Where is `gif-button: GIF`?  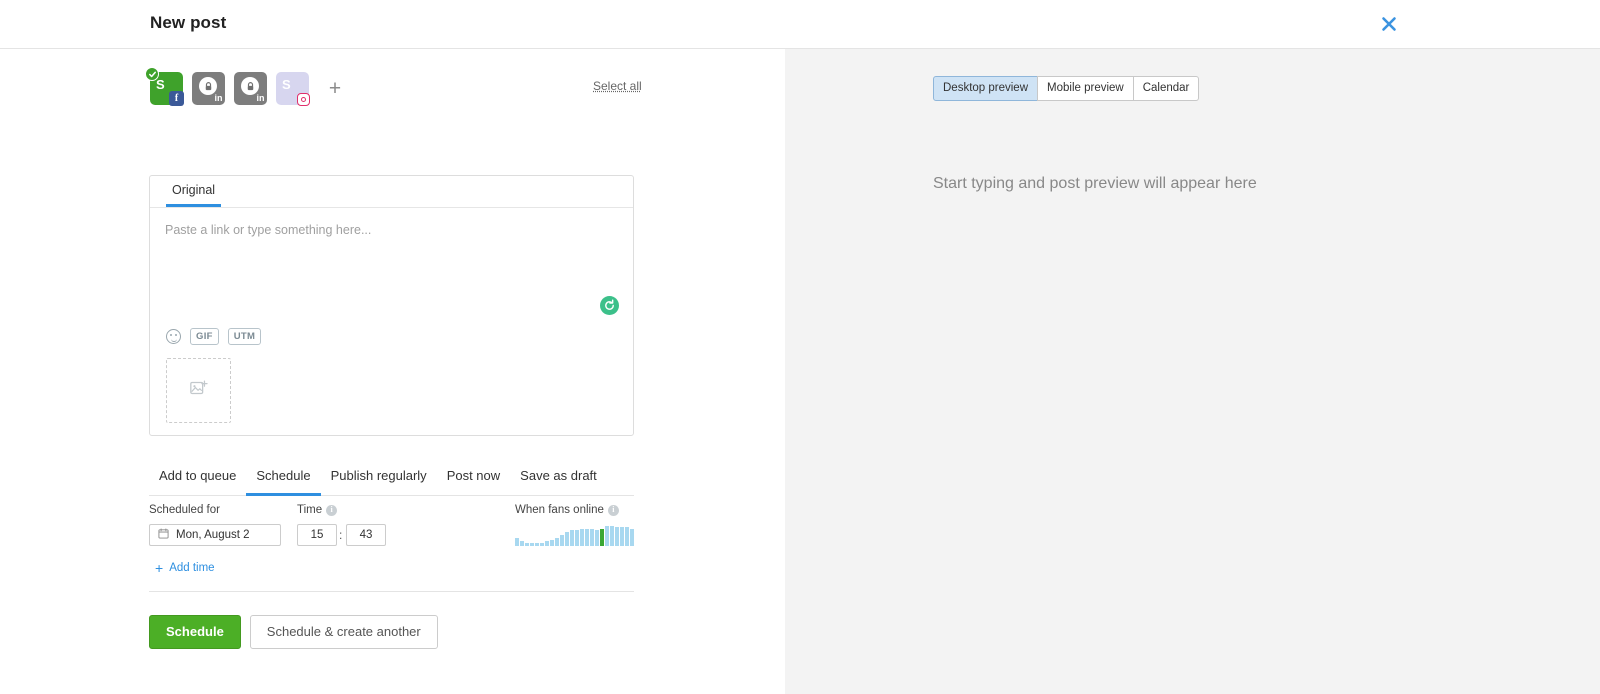
gif-button: GIF is located at coordinates (204, 337).